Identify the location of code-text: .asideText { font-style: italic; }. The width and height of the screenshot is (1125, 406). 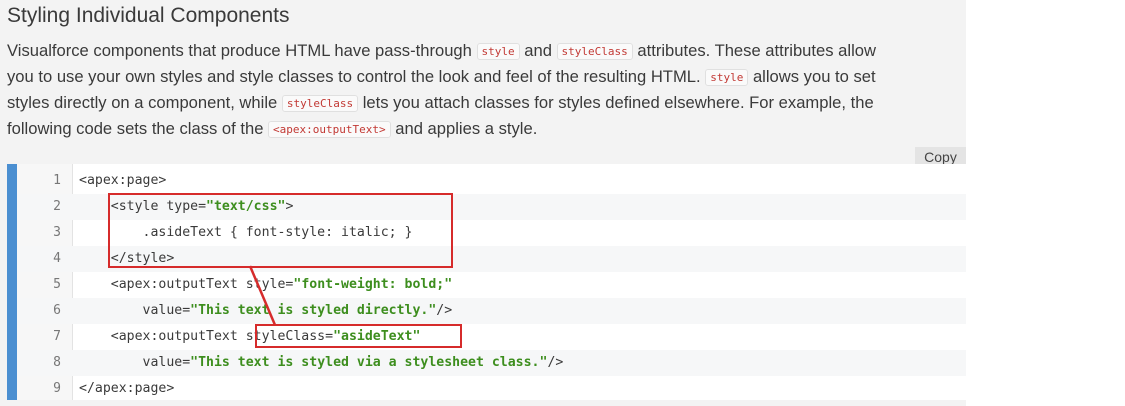
(246, 233).